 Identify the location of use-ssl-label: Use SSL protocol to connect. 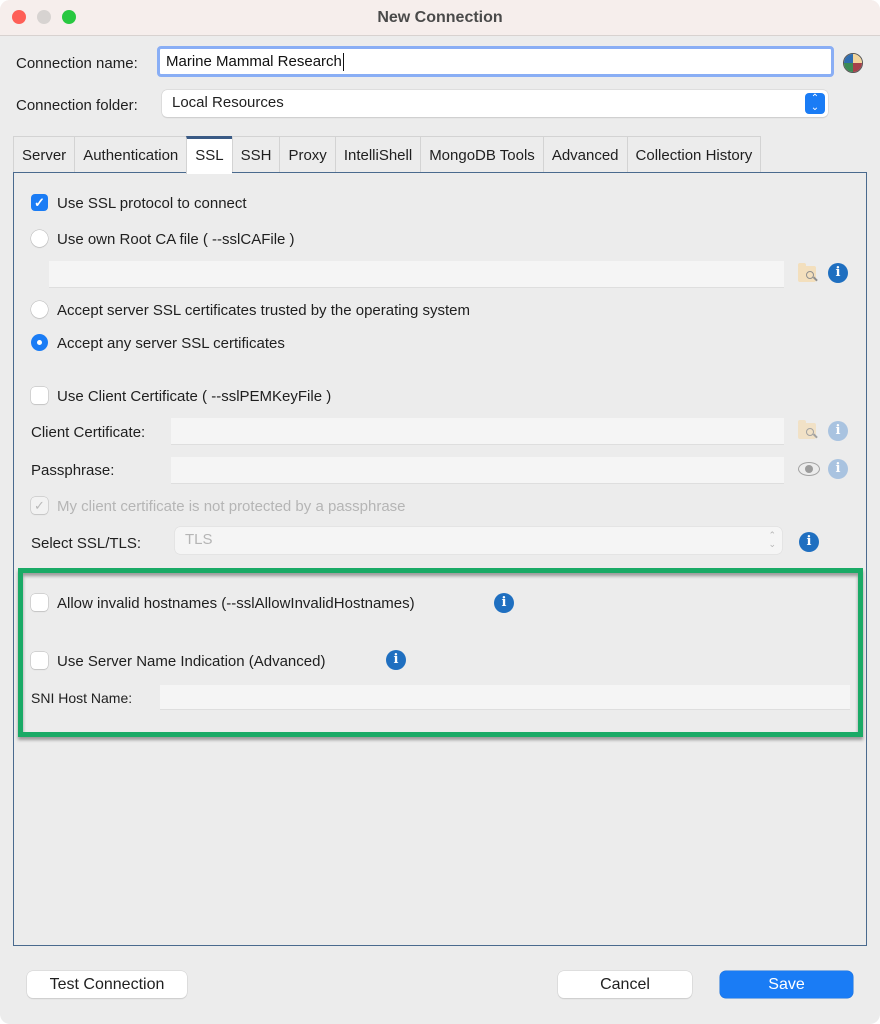
(152, 203).